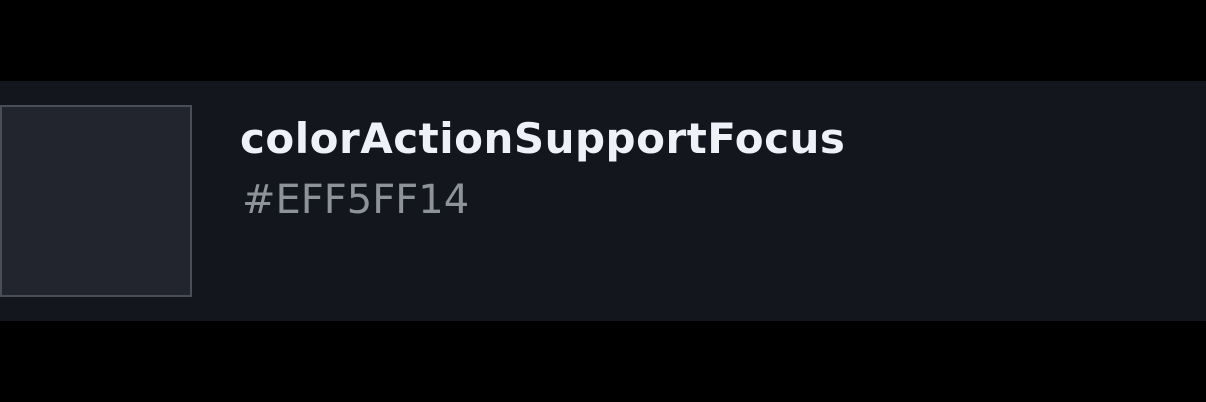  What do you see at coordinates (96, 201) in the screenshot?
I see `color-swatch` at bounding box center [96, 201].